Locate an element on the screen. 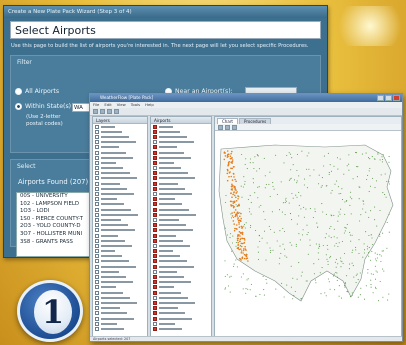 The image size is (406, 345). tab-procedures: Procedures is located at coordinates (255, 121).